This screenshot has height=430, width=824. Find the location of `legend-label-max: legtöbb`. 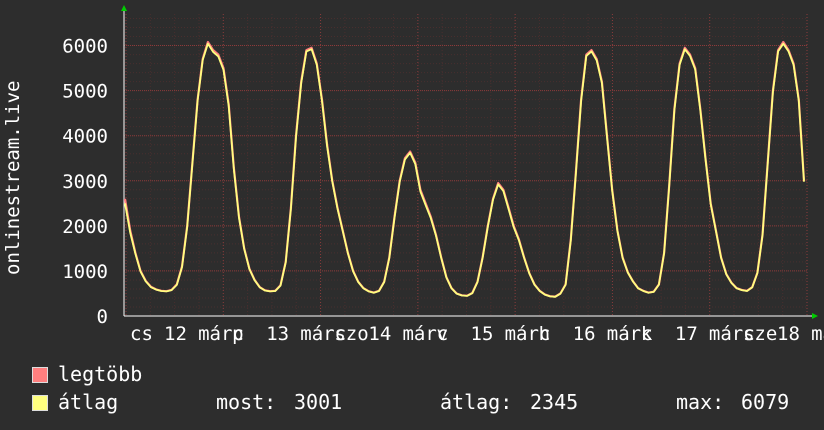

legend-label-max: legtöbb is located at coordinates (100, 374).